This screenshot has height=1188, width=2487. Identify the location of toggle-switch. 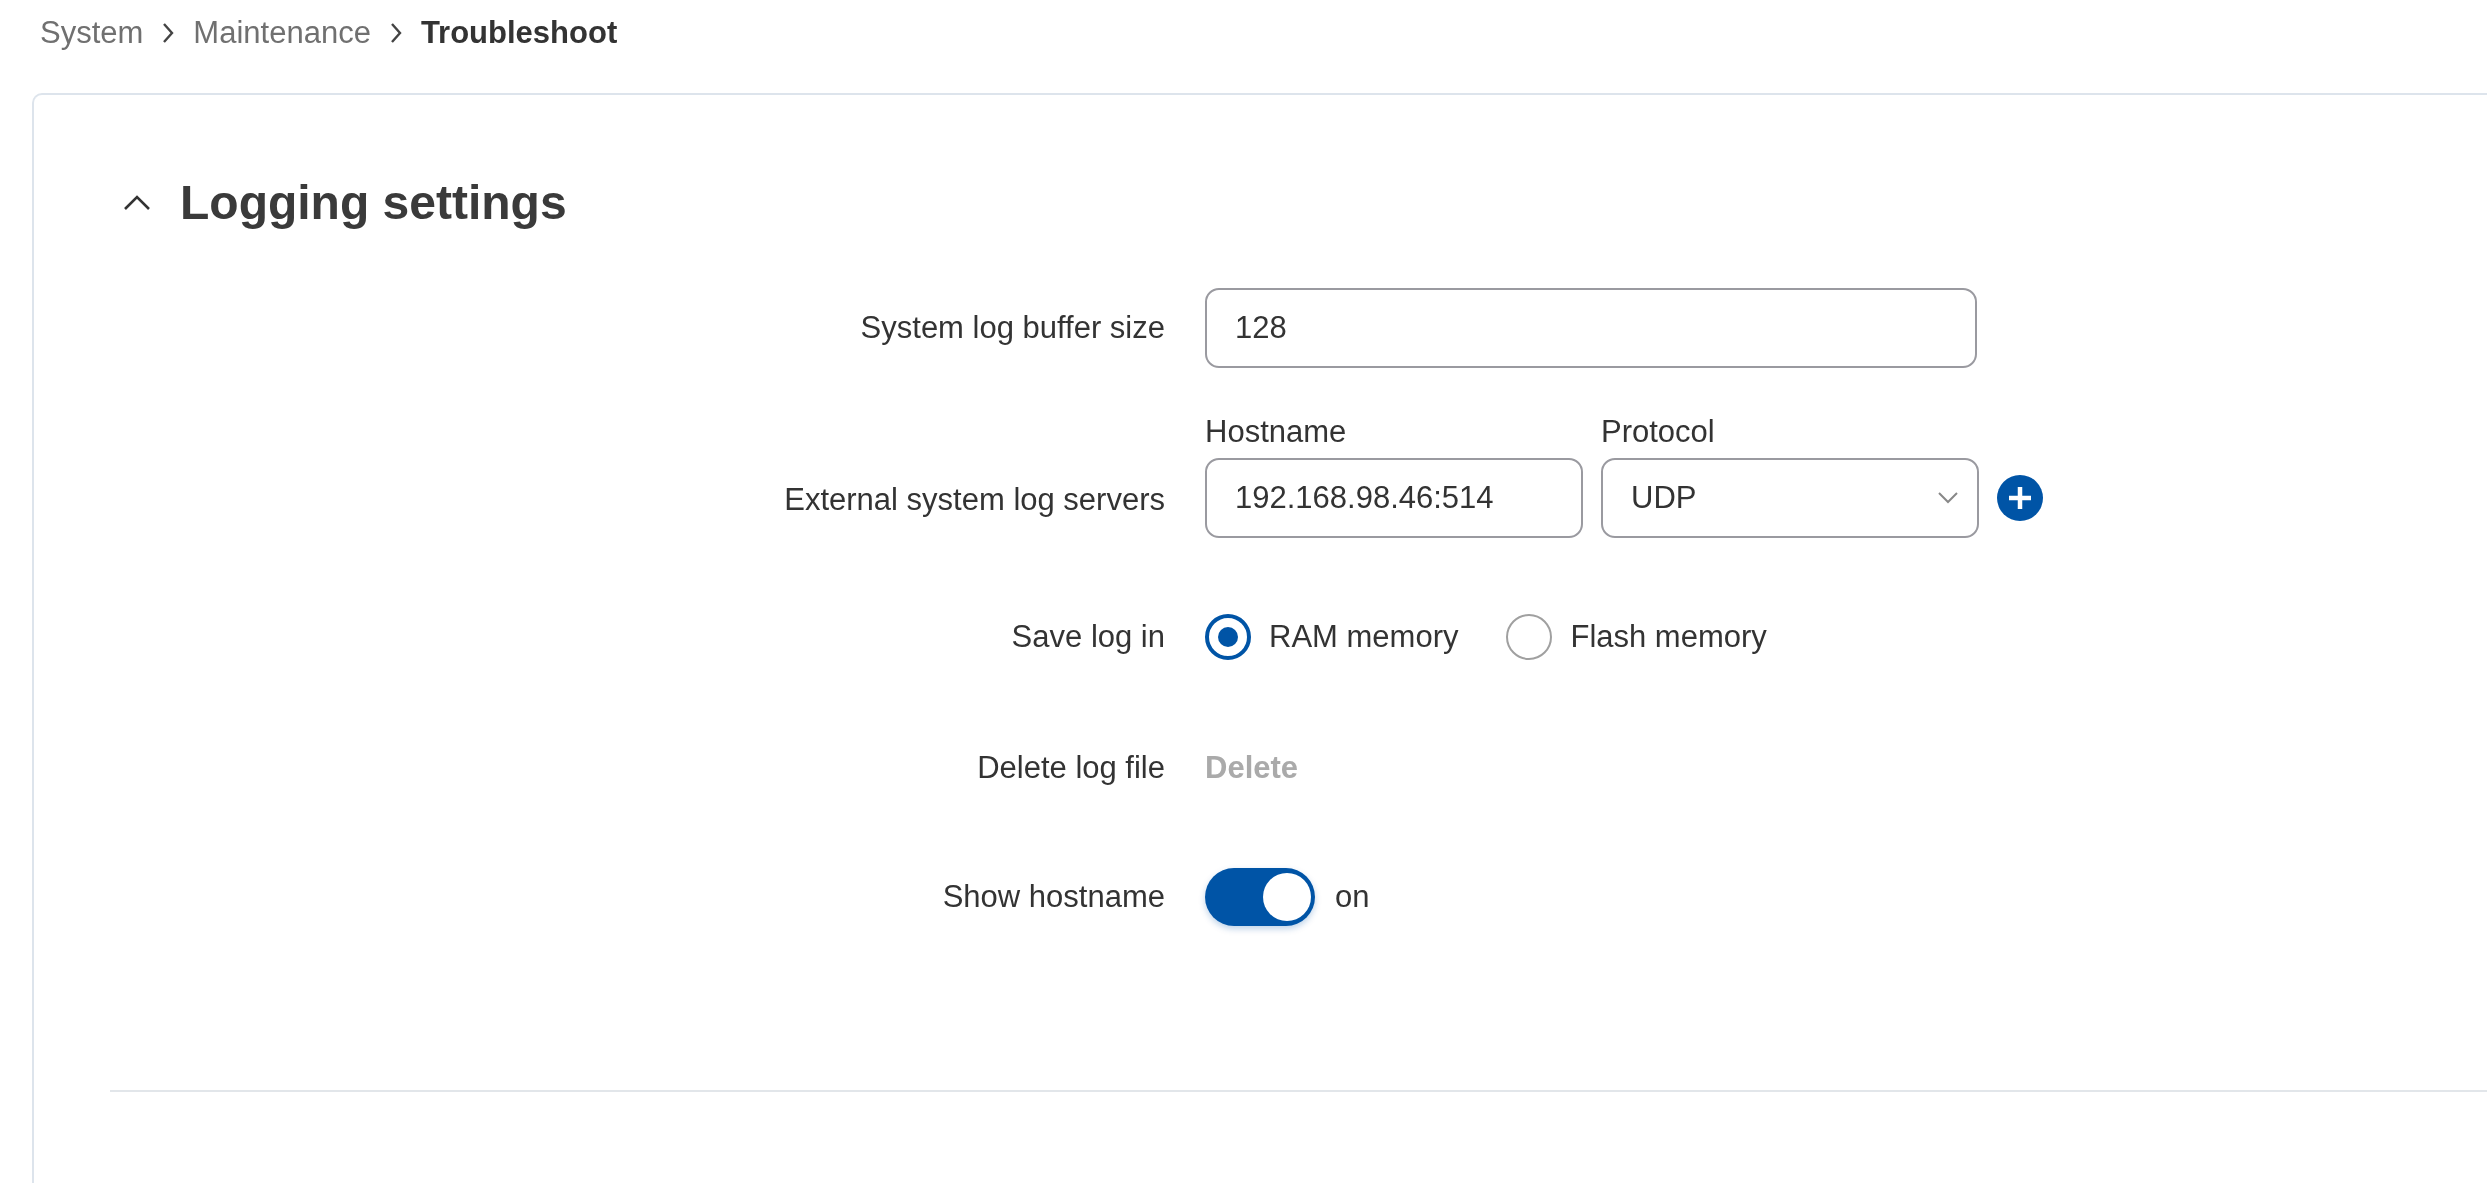
(1260, 897).